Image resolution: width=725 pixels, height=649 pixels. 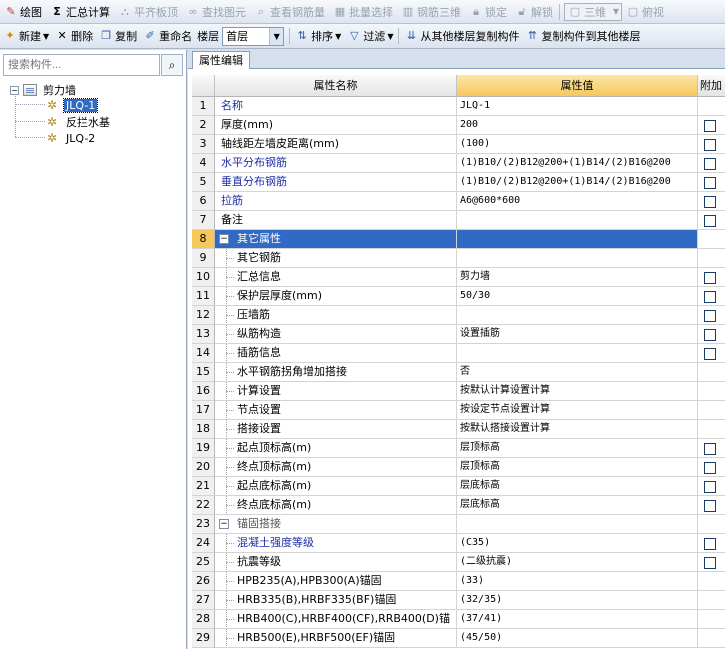 What do you see at coordinates (78, 122) in the screenshot?
I see `tree-node-fanlanshuiji: ✲ 反拦水基` at bounding box center [78, 122].